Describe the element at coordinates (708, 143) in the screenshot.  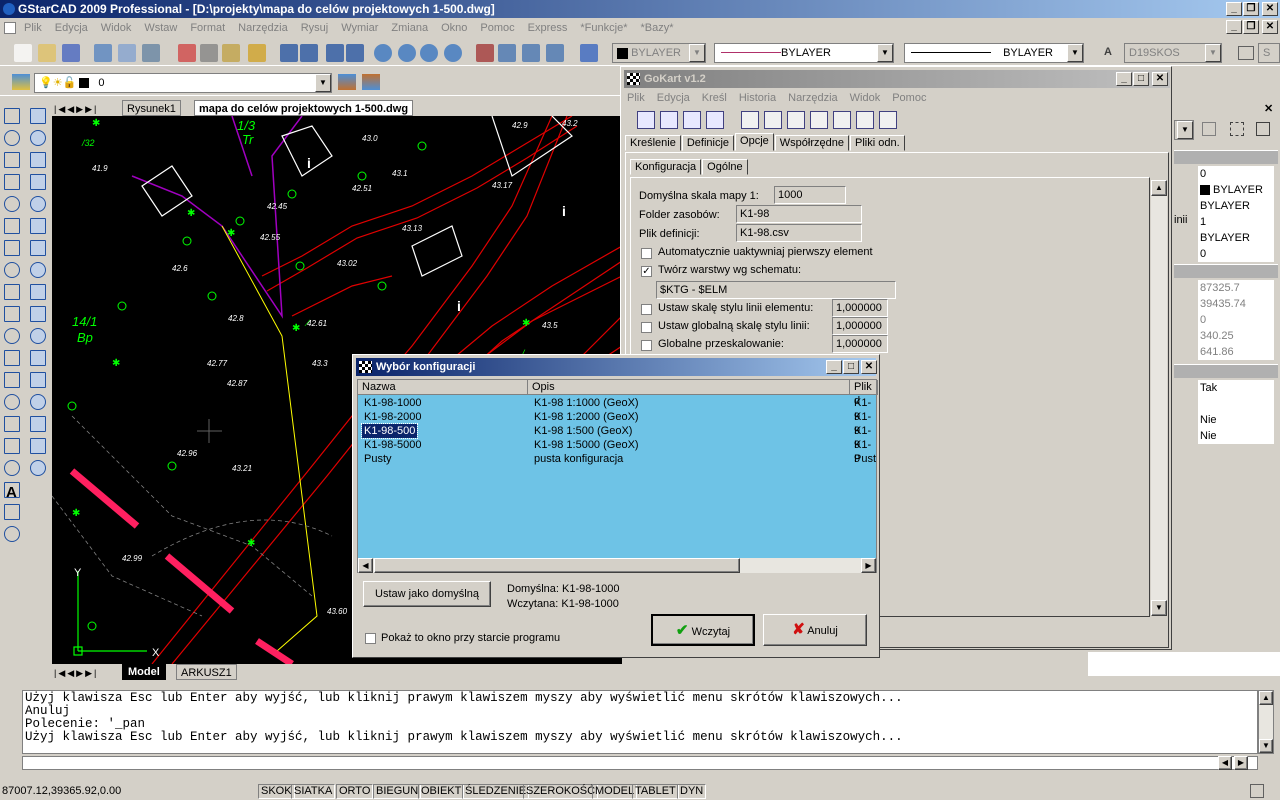
I see `gokart-tab: Definicje` at that location.